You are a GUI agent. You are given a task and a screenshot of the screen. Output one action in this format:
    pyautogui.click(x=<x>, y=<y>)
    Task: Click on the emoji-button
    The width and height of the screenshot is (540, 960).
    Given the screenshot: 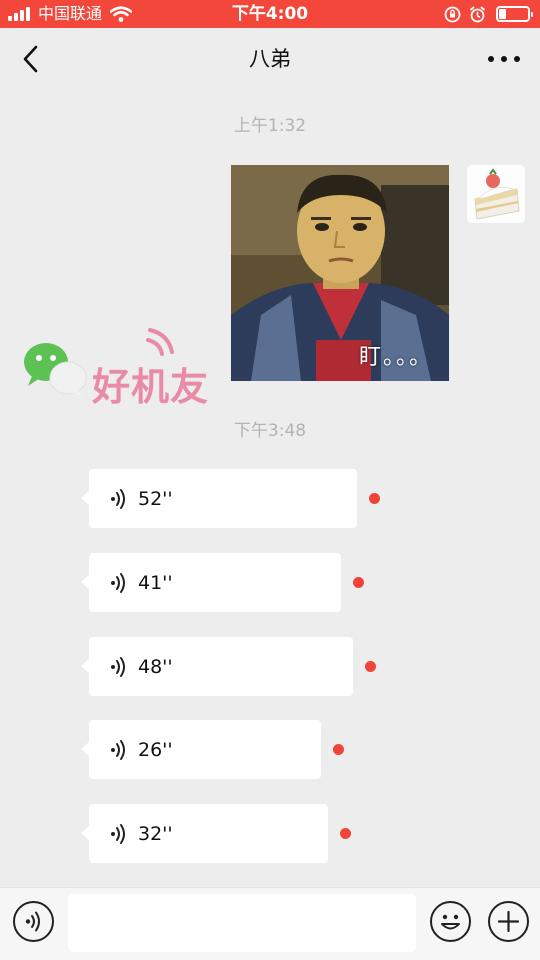 What is the action you would take?
    pyautogui.click(x=450, y=921)
    